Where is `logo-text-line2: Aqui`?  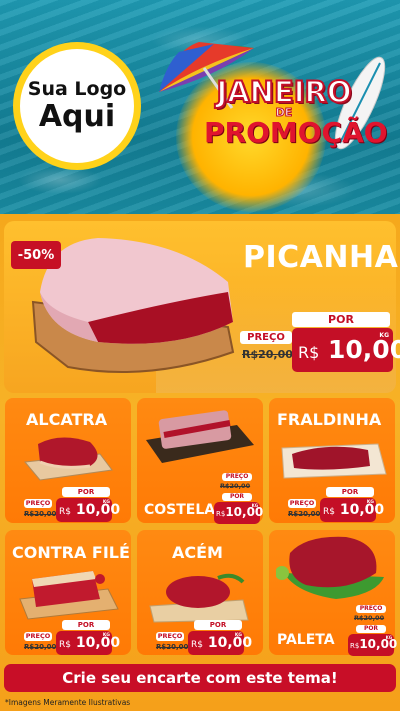 logo-text-line2: Aqui is located at coordinates (77, 116).